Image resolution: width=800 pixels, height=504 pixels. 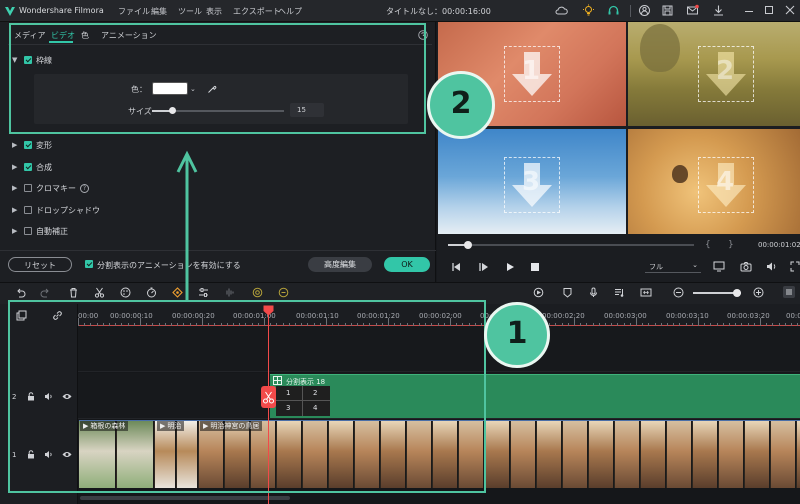 I want to click on section-composite: ▶ 合成, so click(x=32, y=167).